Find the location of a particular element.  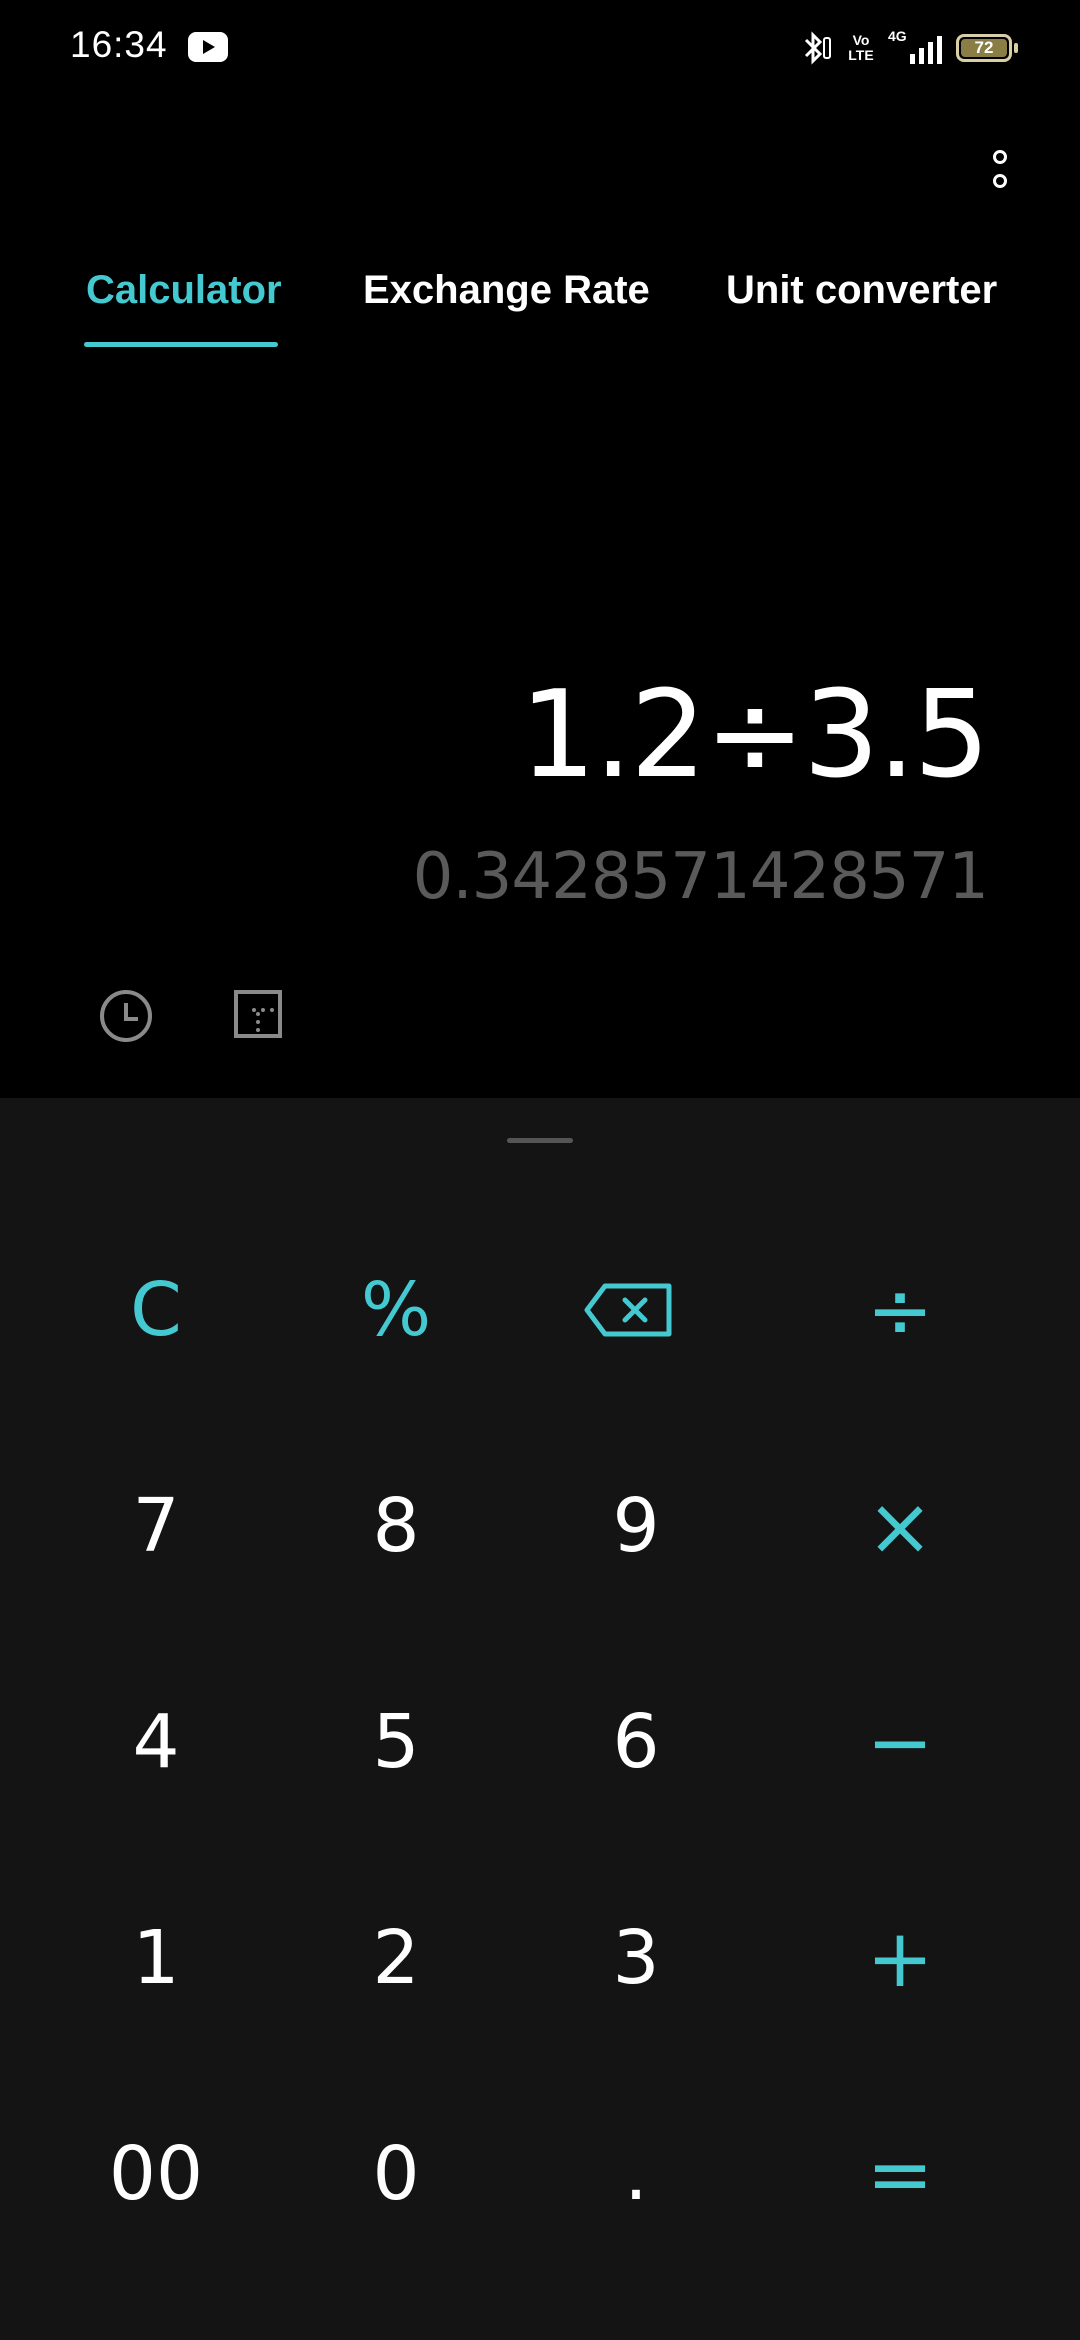

percent-button: % is located at coordinates (396, 1310).